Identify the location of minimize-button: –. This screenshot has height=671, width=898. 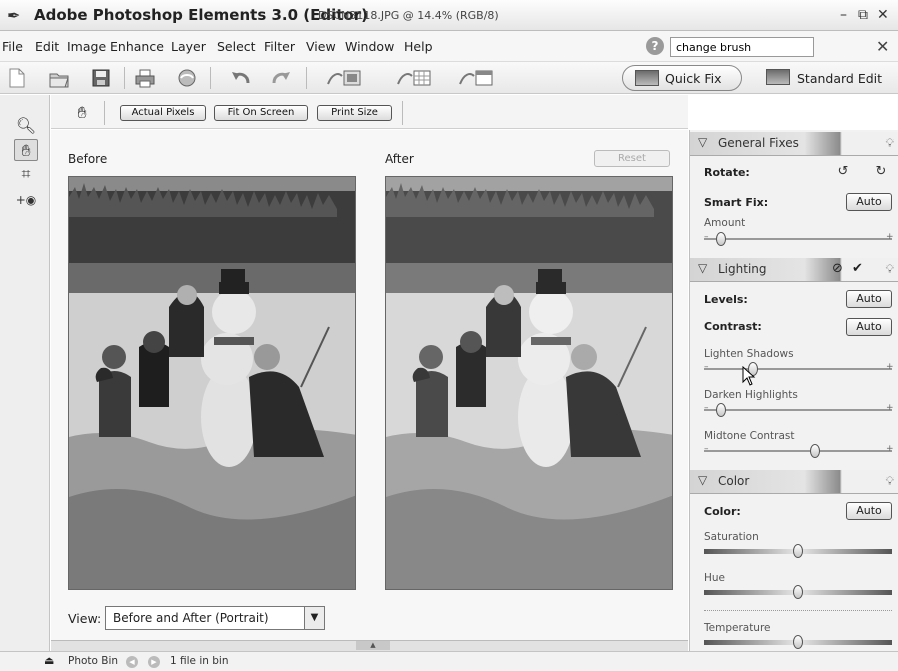
(843, 15).